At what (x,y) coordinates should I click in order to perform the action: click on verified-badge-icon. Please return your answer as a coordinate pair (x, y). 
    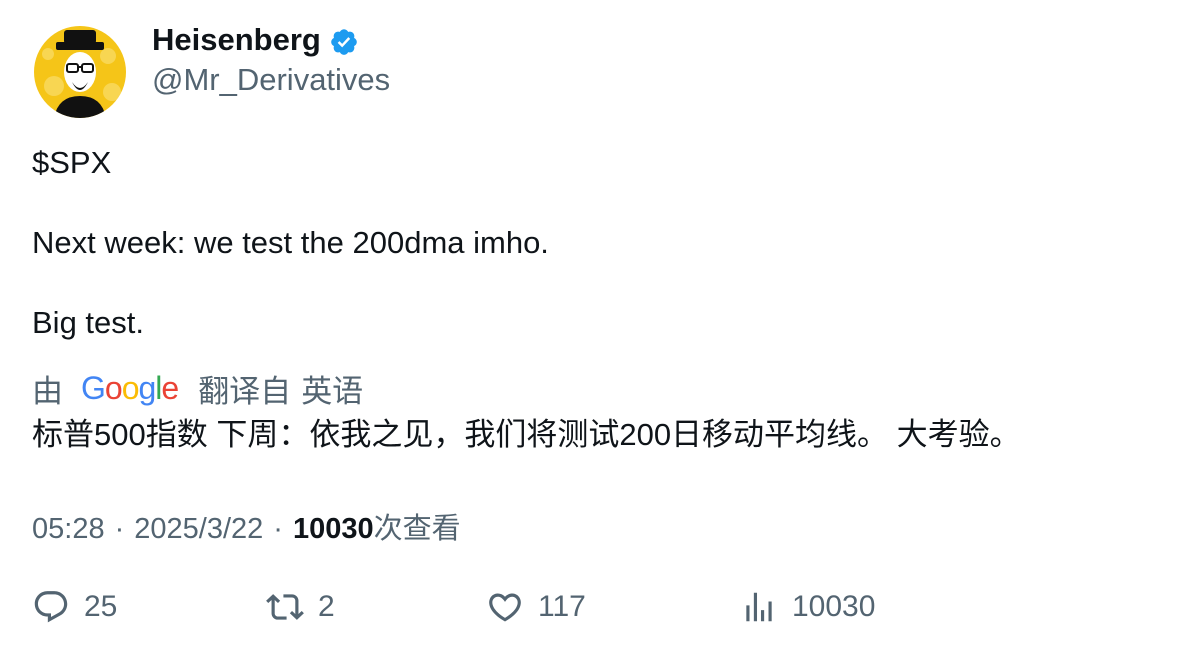
    Looking at the image, I should click on (344, 42).